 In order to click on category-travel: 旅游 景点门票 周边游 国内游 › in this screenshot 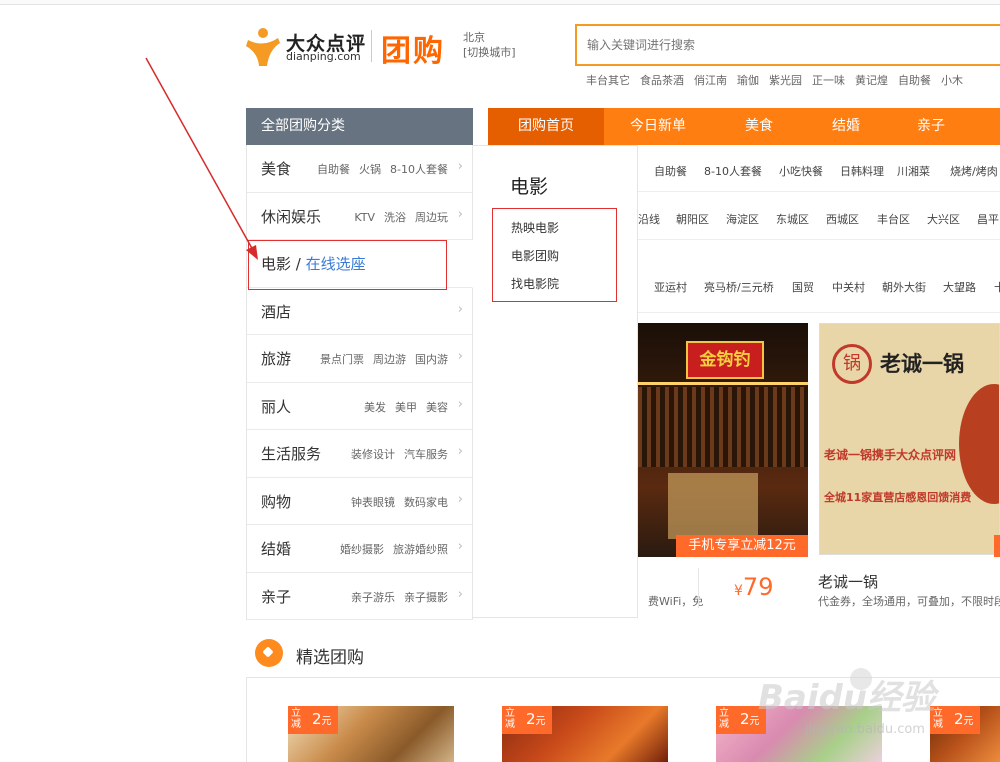, I will do `click(360, 359)`.